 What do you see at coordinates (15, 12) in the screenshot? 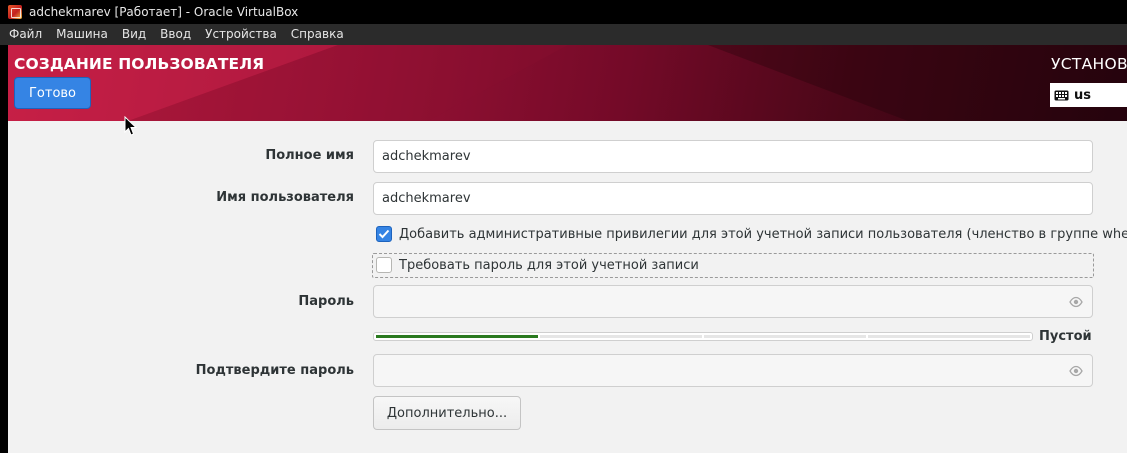
I see `virtualbox-app-icon` at bounding box center [15, 12].